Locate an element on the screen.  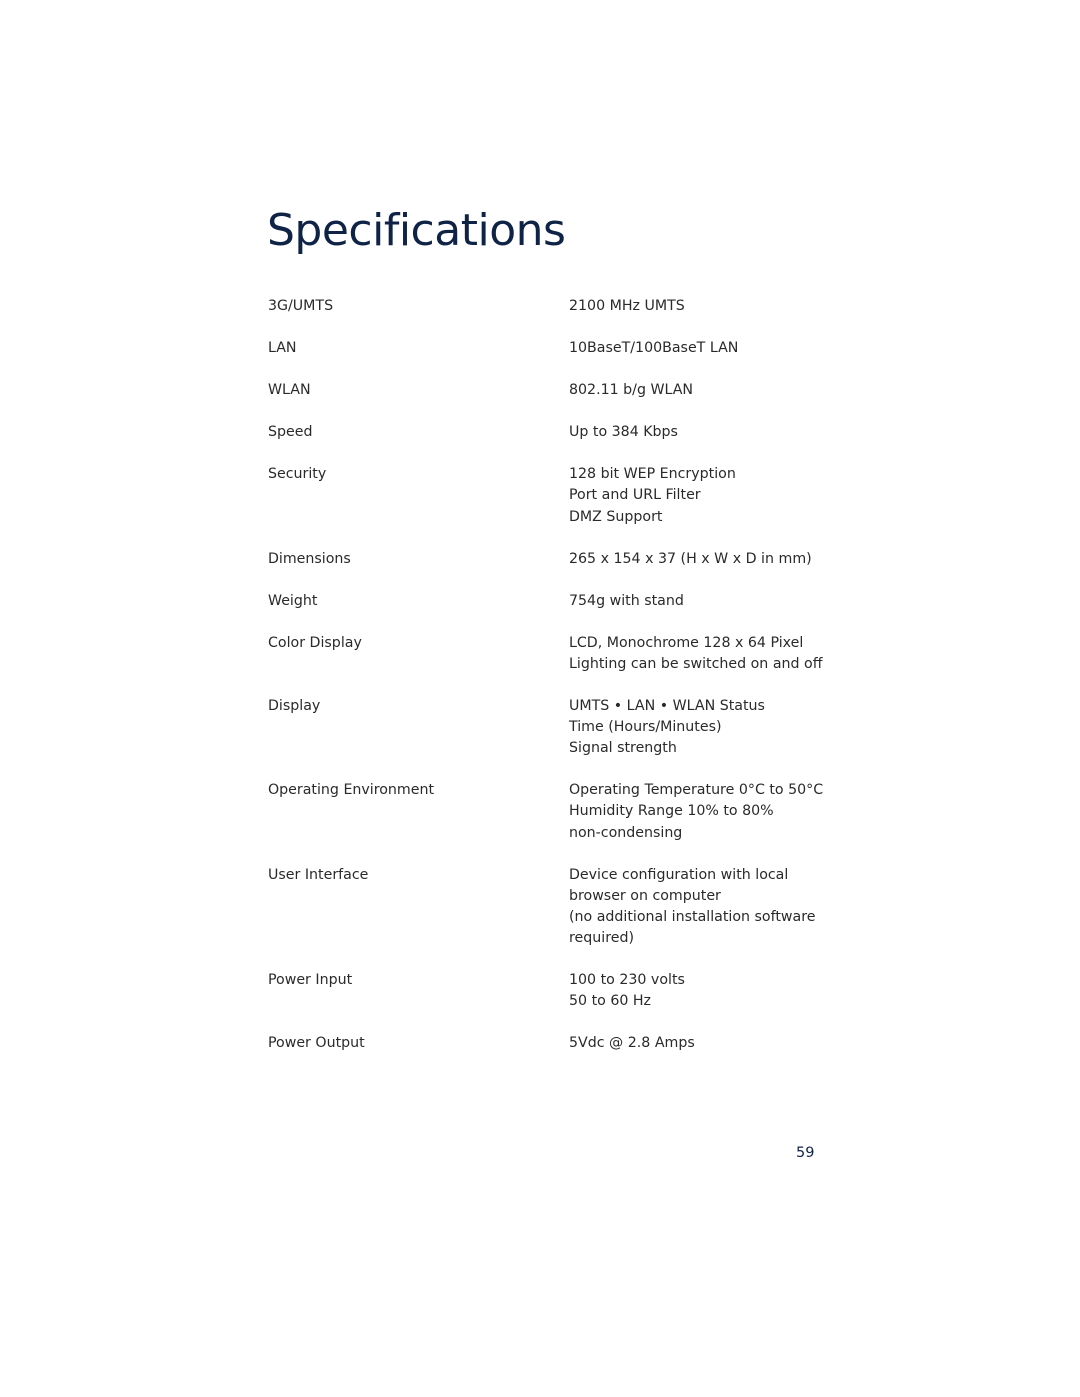
spec-value-line: 100 to 230 volts is located at coordinates (627, 979).